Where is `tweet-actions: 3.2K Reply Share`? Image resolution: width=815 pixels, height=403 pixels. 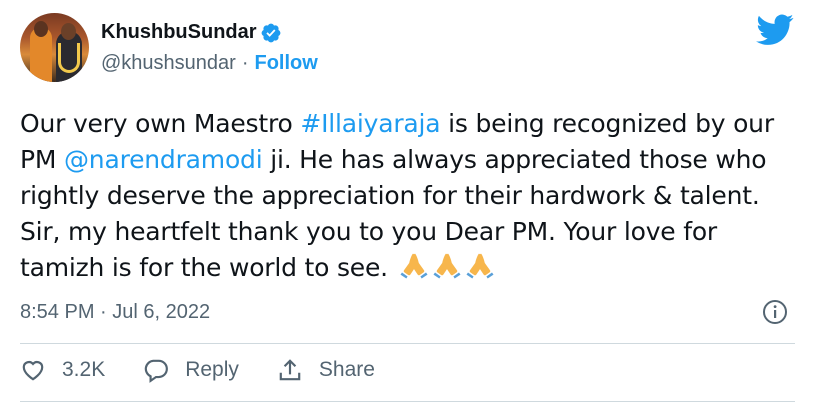
tweet-actions: 3.2K Reply Share is located at coordinates (216, 370).